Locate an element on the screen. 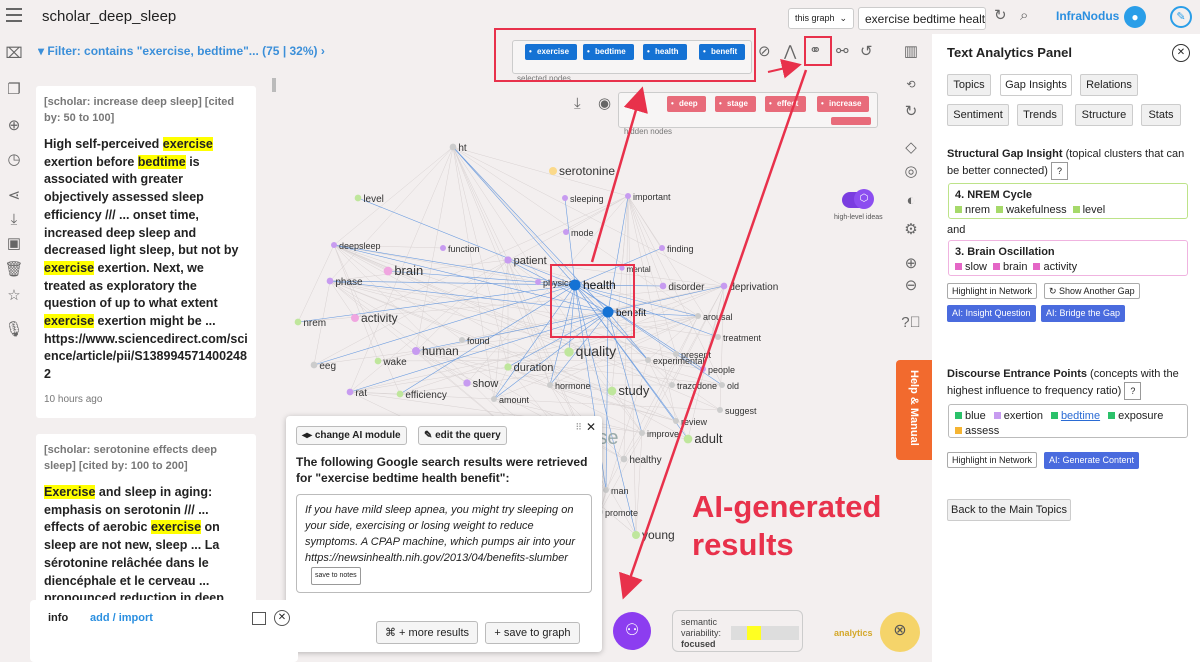  tab-info: info is located at coordinates (58, 618).